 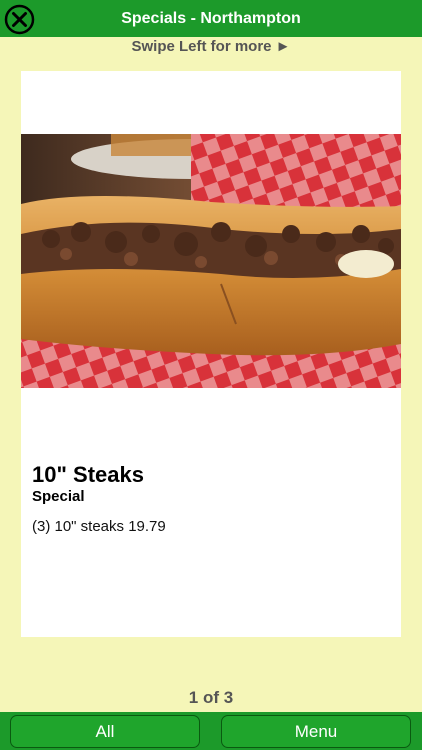 What do you see at coordinates (211, 731) in the screenshot?
I see `footer-bar: All Menu` at bounding box center [211, 731].